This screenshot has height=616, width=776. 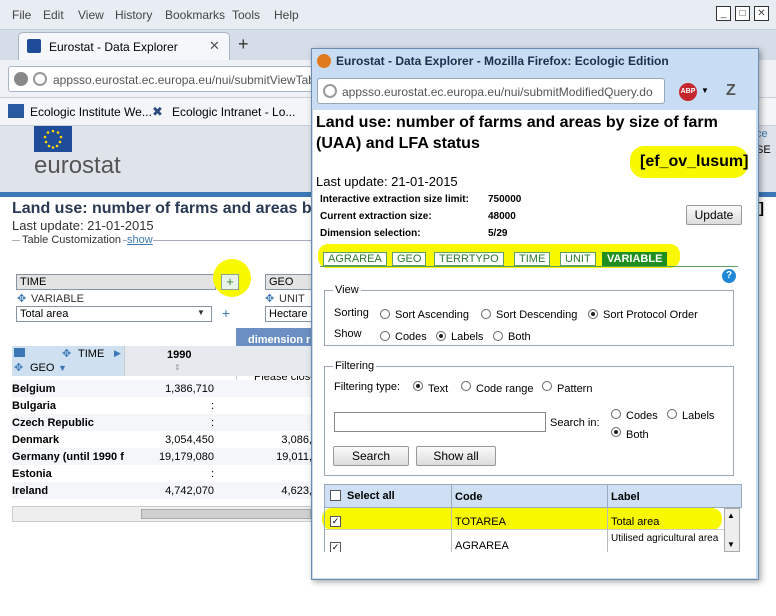 I want to click on move-icon: ✥, so click(x=19, y=368).